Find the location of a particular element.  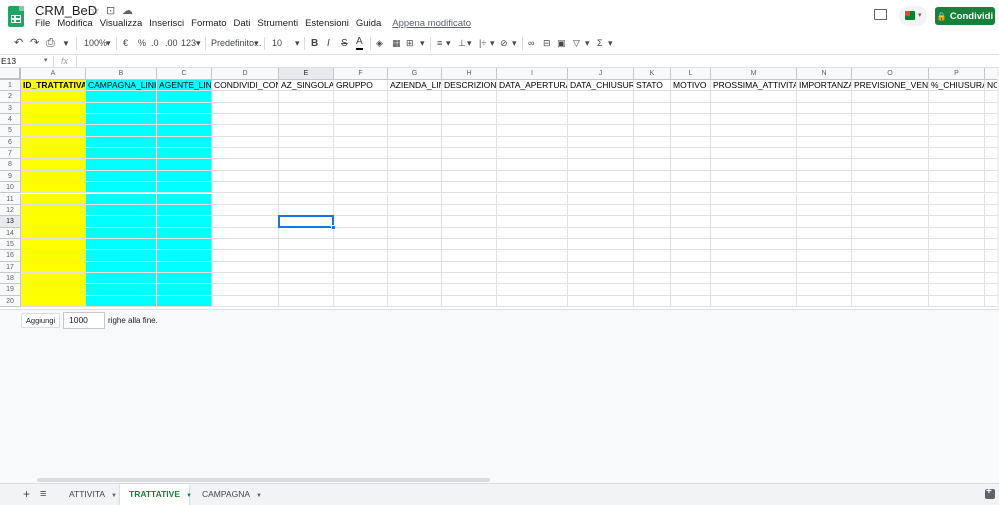

header-cell: IMPORTANZA is located at coordinates (824, 86).